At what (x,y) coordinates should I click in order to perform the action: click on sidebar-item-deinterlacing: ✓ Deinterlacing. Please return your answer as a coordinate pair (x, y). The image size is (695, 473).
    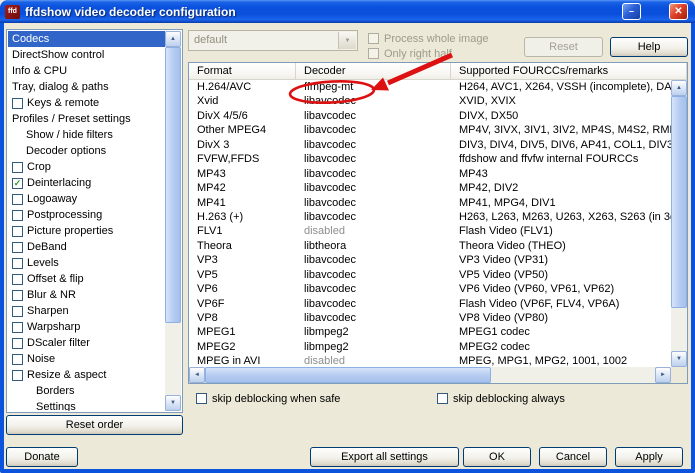
    Looking at the image, I should click on (87, 183).